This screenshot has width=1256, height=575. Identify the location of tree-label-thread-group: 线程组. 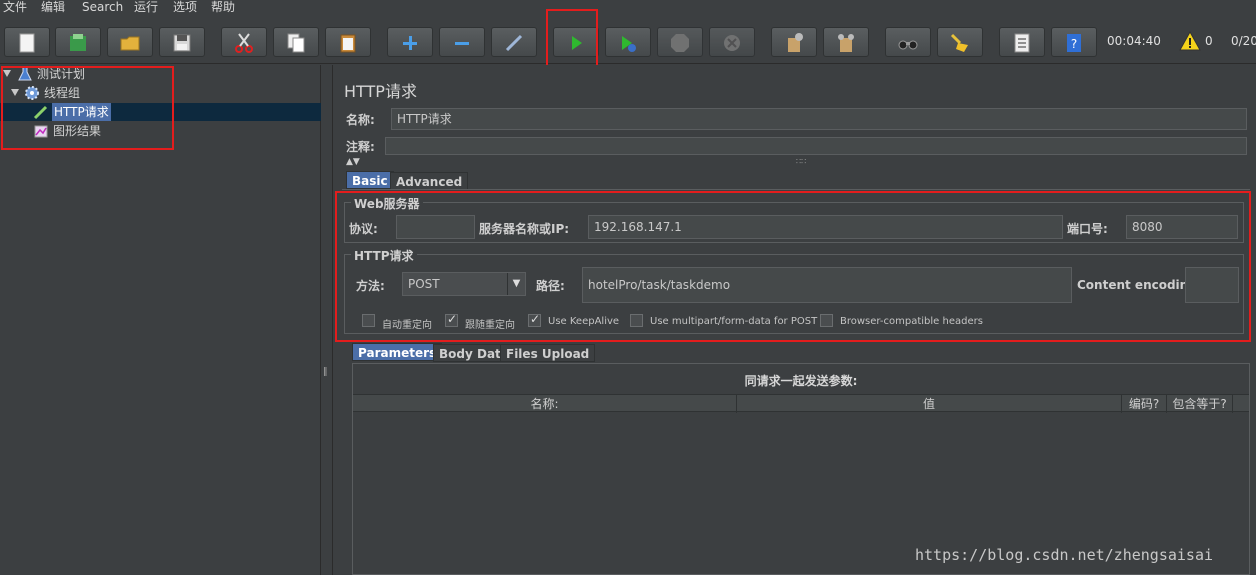
(62, 93).